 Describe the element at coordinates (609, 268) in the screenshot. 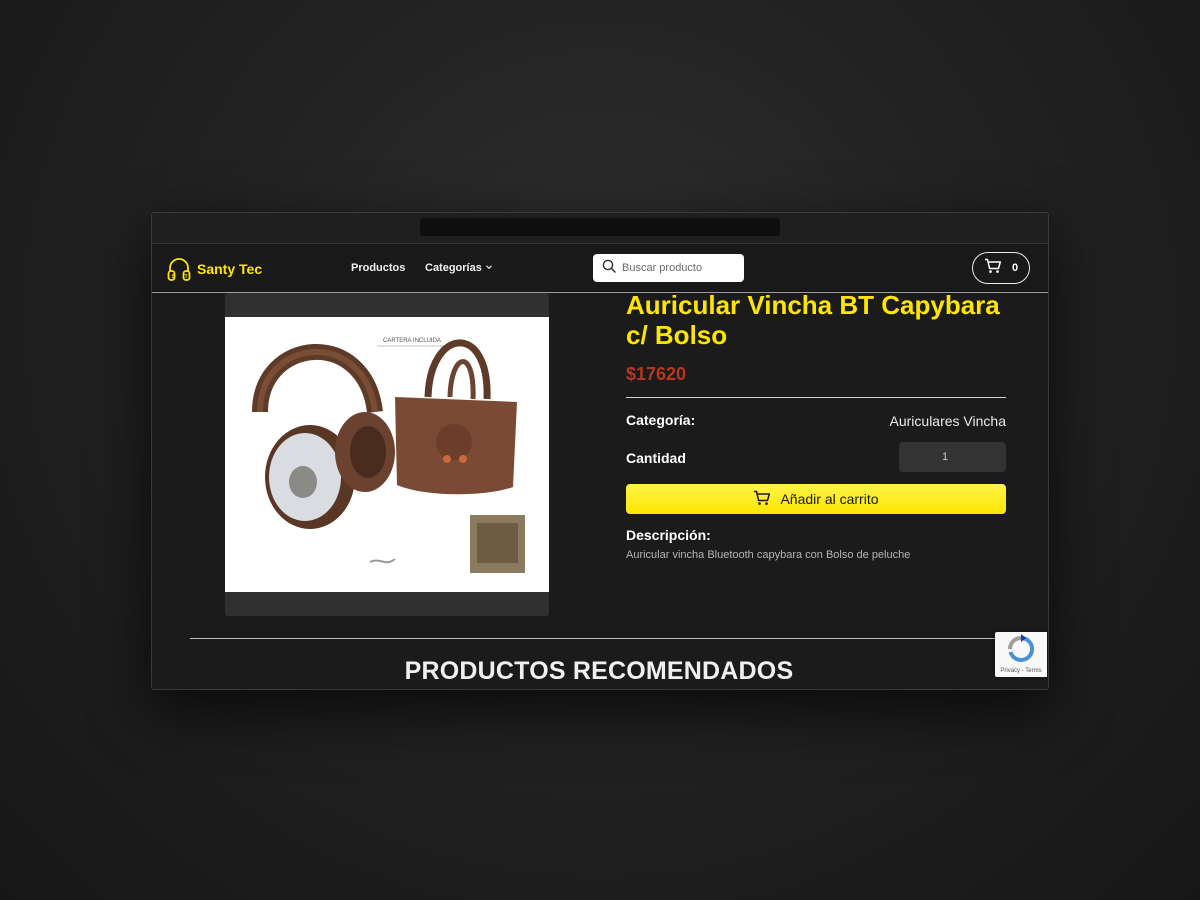

I see `search-icon` at that location.